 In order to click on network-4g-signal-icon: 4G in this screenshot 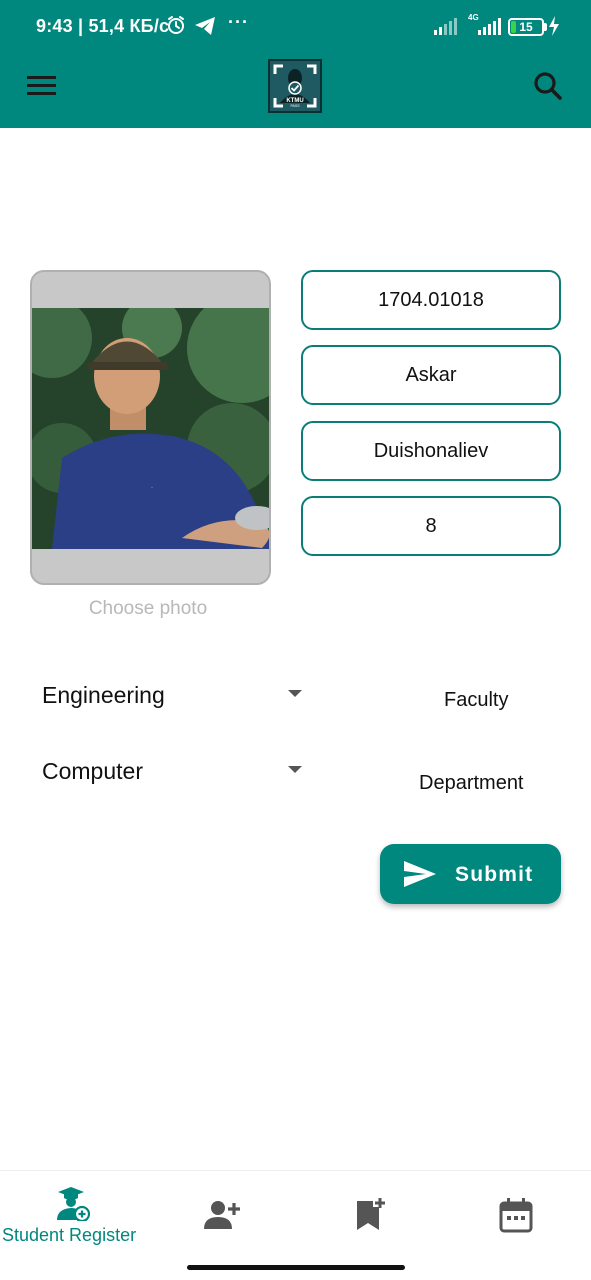, I will do `click(485, 24)`.